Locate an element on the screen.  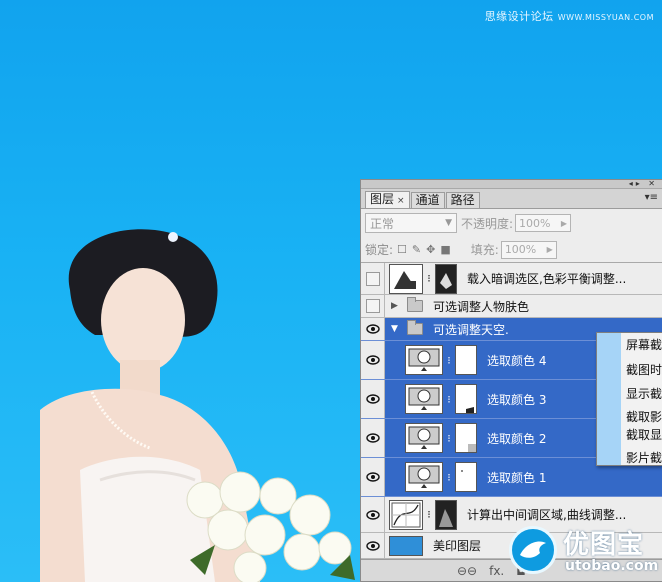
lock-label: 锁定: is located at coordinates (379, 250).